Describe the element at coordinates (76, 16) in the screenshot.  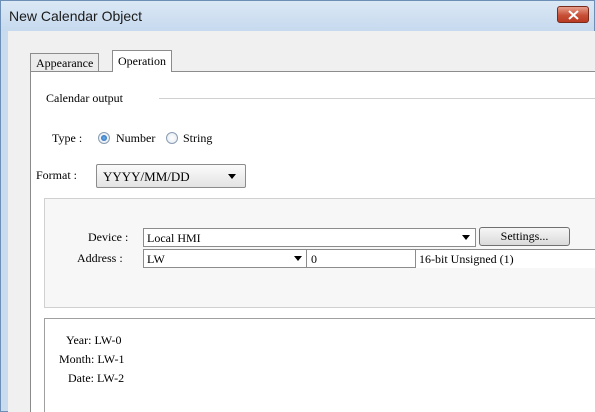
I see `window-title: New Calendar Object` at that location.